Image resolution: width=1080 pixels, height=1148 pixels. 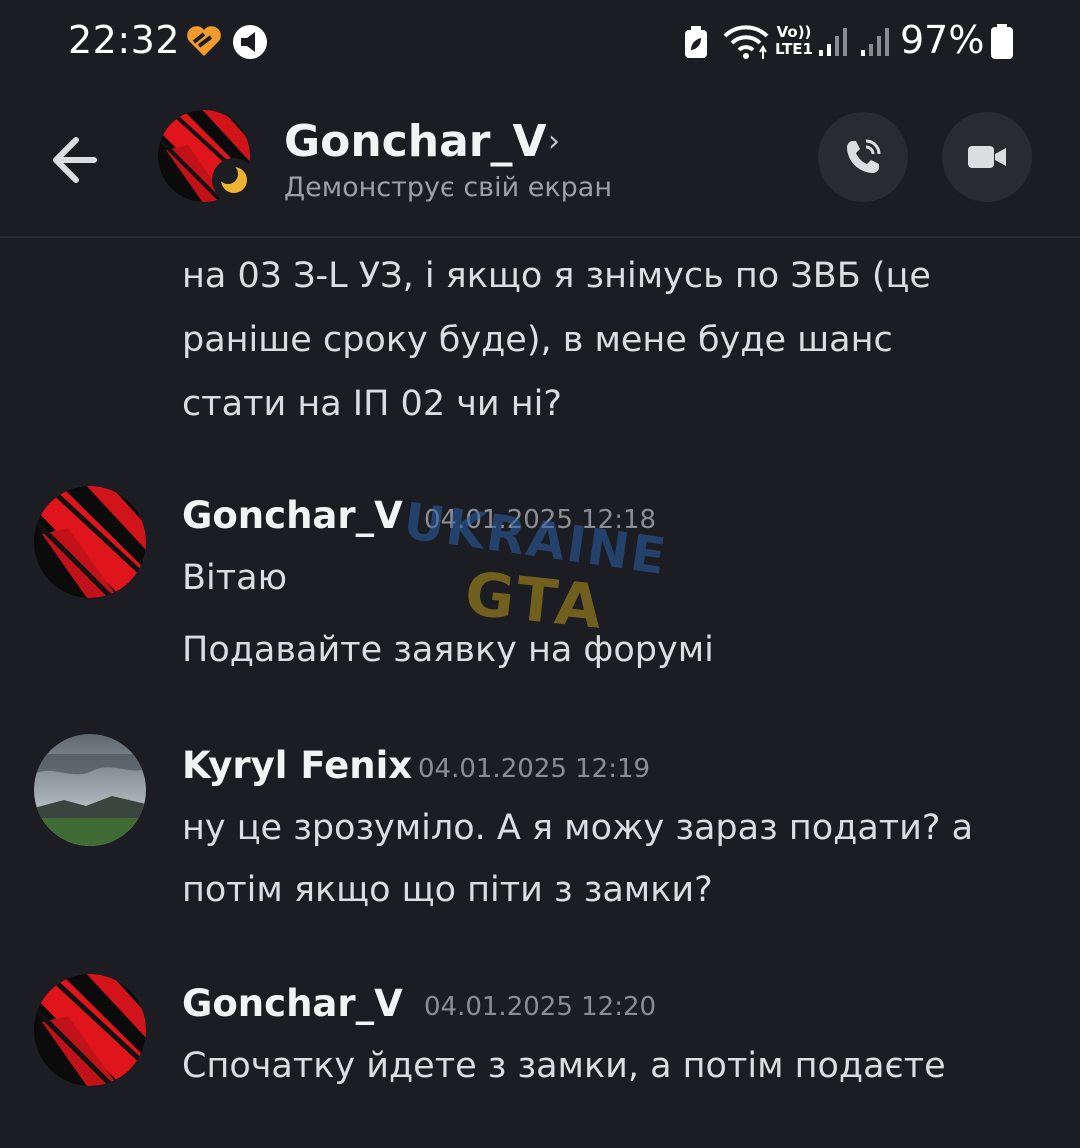 What do you see at coordinates (696, 42) in the screenshot?
I see `battery-saver-icon` at bounding box center [696, 42].